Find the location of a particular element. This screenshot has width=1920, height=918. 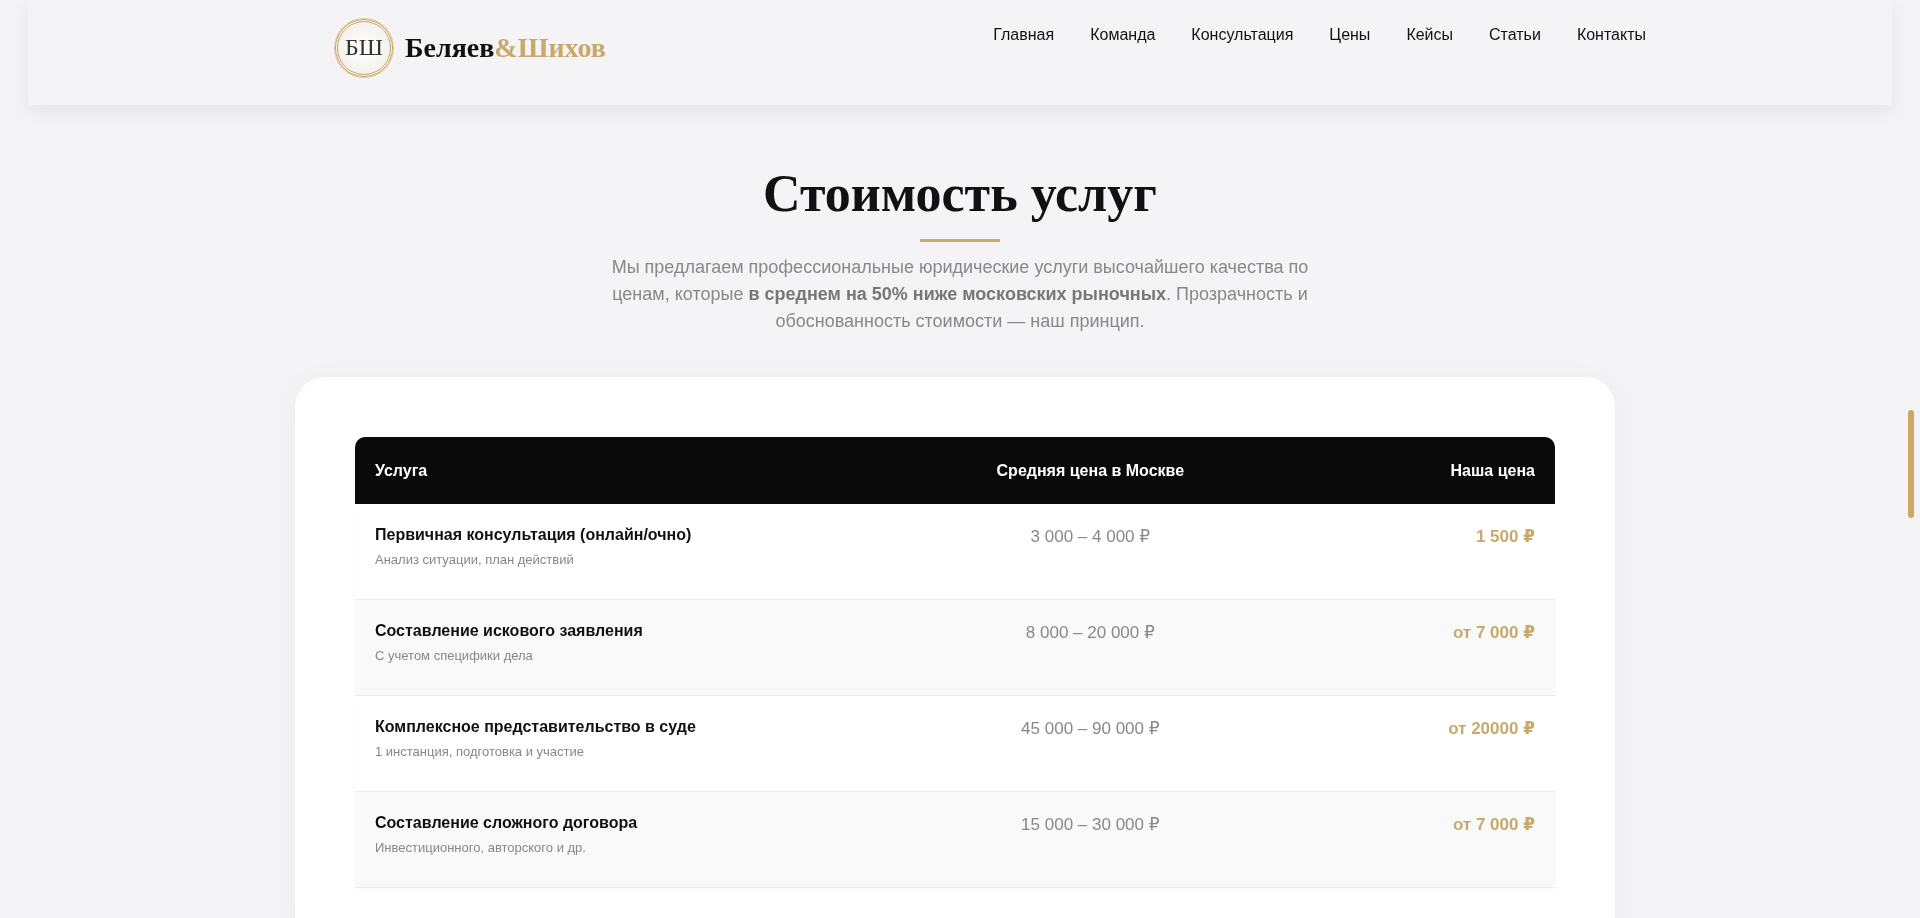

nav-link: Статьи is located at coordinates (1515, 34).